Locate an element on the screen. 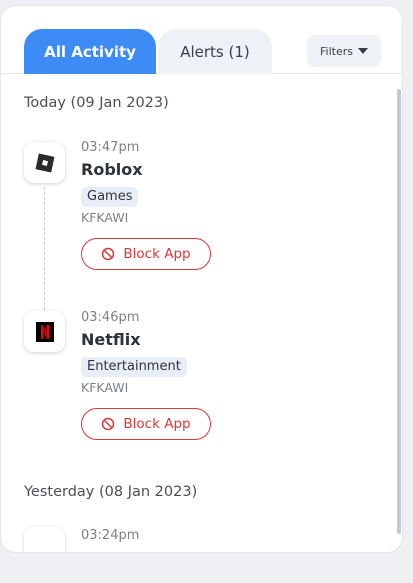  app-icon-partial is located at coordinates (44, 539).